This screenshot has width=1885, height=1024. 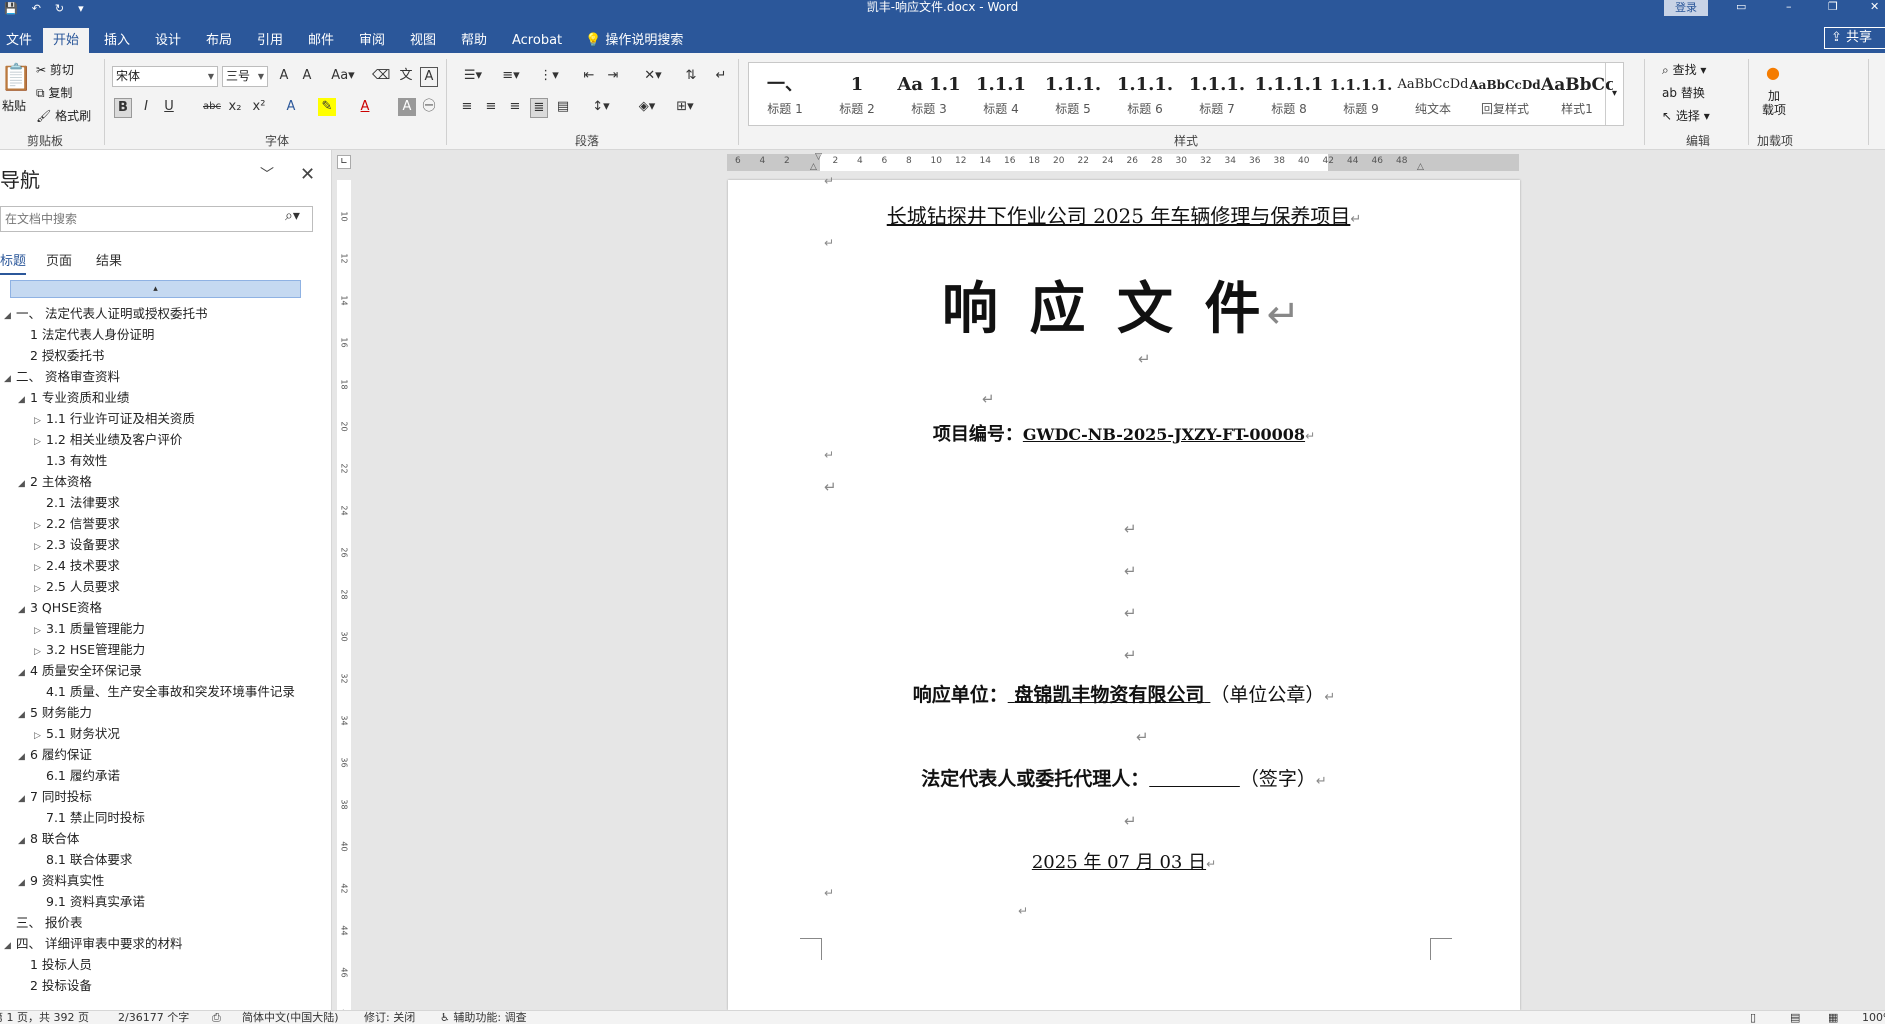 What do you see at coordinates (267, 174) in the screenshot?
I see `chevron-down-icon: ﹀` at bounding box center [267, 174].